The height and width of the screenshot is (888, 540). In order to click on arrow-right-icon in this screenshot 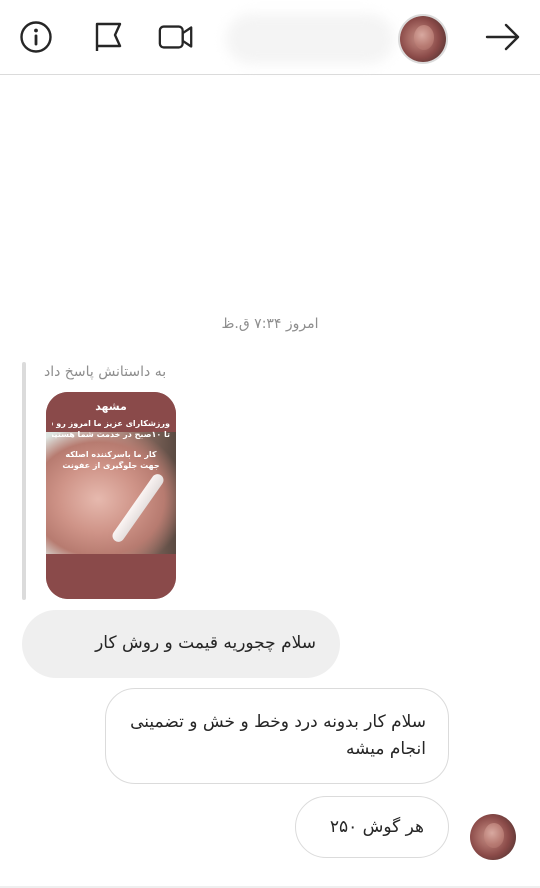, I will do `click(502, 37)`.